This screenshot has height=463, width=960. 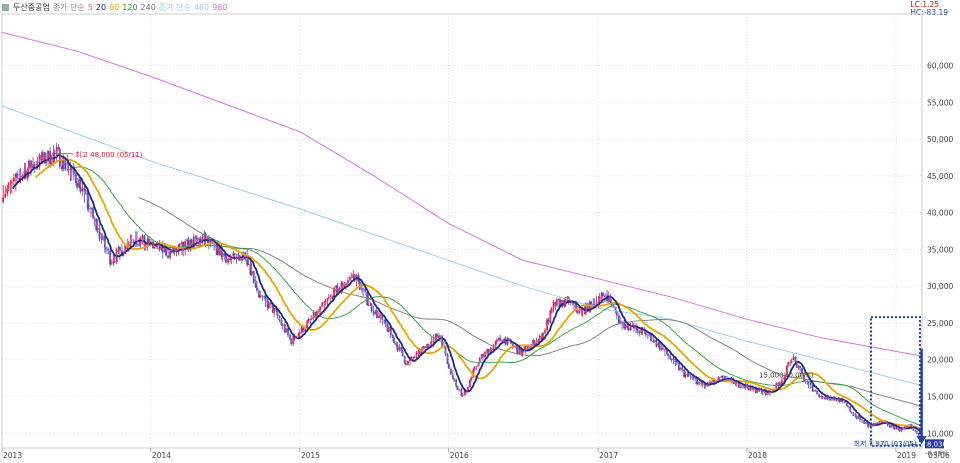 What do you see at coordinates (940, 139) in the screenshot?
I see `y-tick-label: 50,000` at bounding box center [940, 139].